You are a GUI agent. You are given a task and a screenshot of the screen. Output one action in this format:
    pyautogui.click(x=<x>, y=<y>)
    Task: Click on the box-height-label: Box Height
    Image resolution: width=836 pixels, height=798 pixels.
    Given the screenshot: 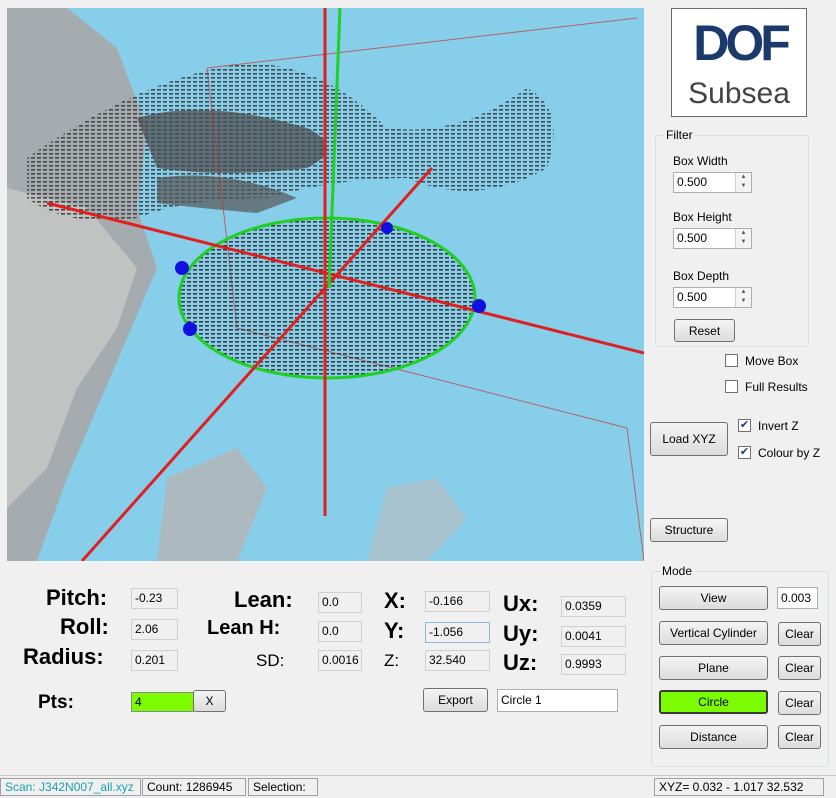 What is the action you would take?
    pyautogui.click(x=702, y=217)
    